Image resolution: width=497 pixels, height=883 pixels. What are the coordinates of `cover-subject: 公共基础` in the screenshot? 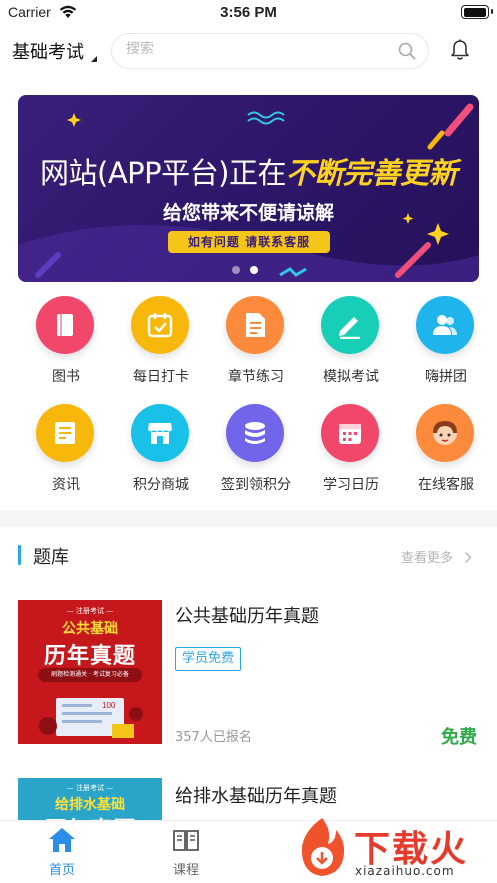 It's located at (90, 629).